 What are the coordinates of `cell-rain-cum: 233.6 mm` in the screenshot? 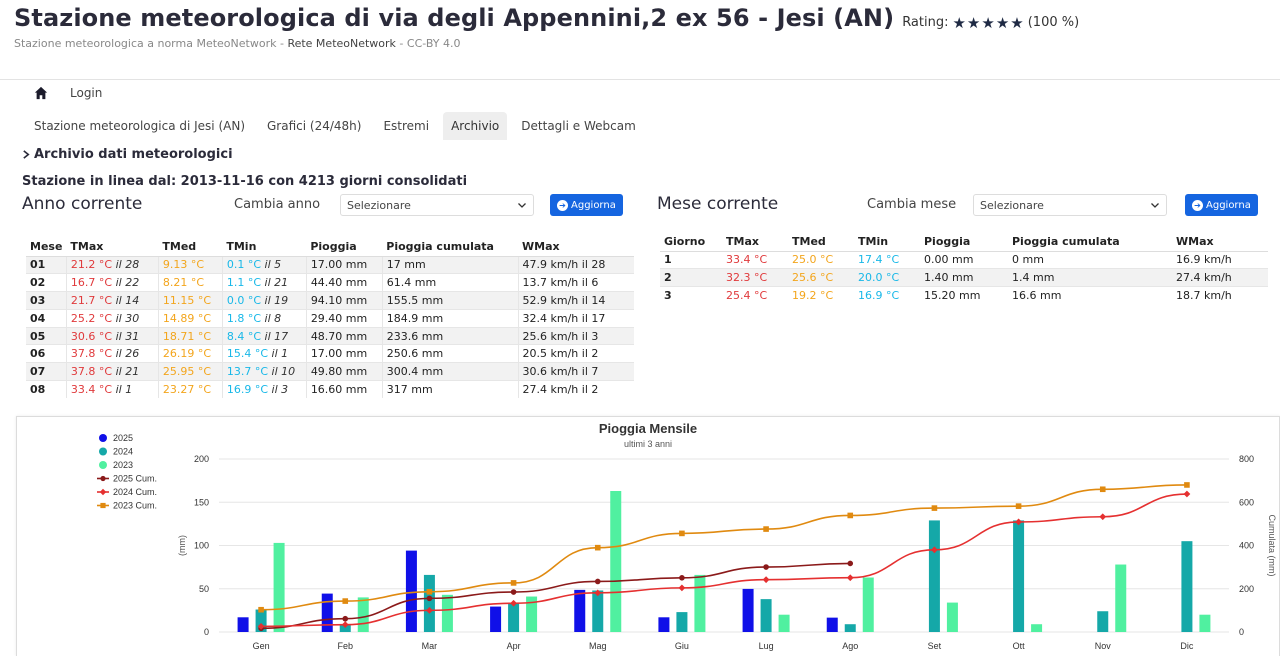 It's located at (450, 335).